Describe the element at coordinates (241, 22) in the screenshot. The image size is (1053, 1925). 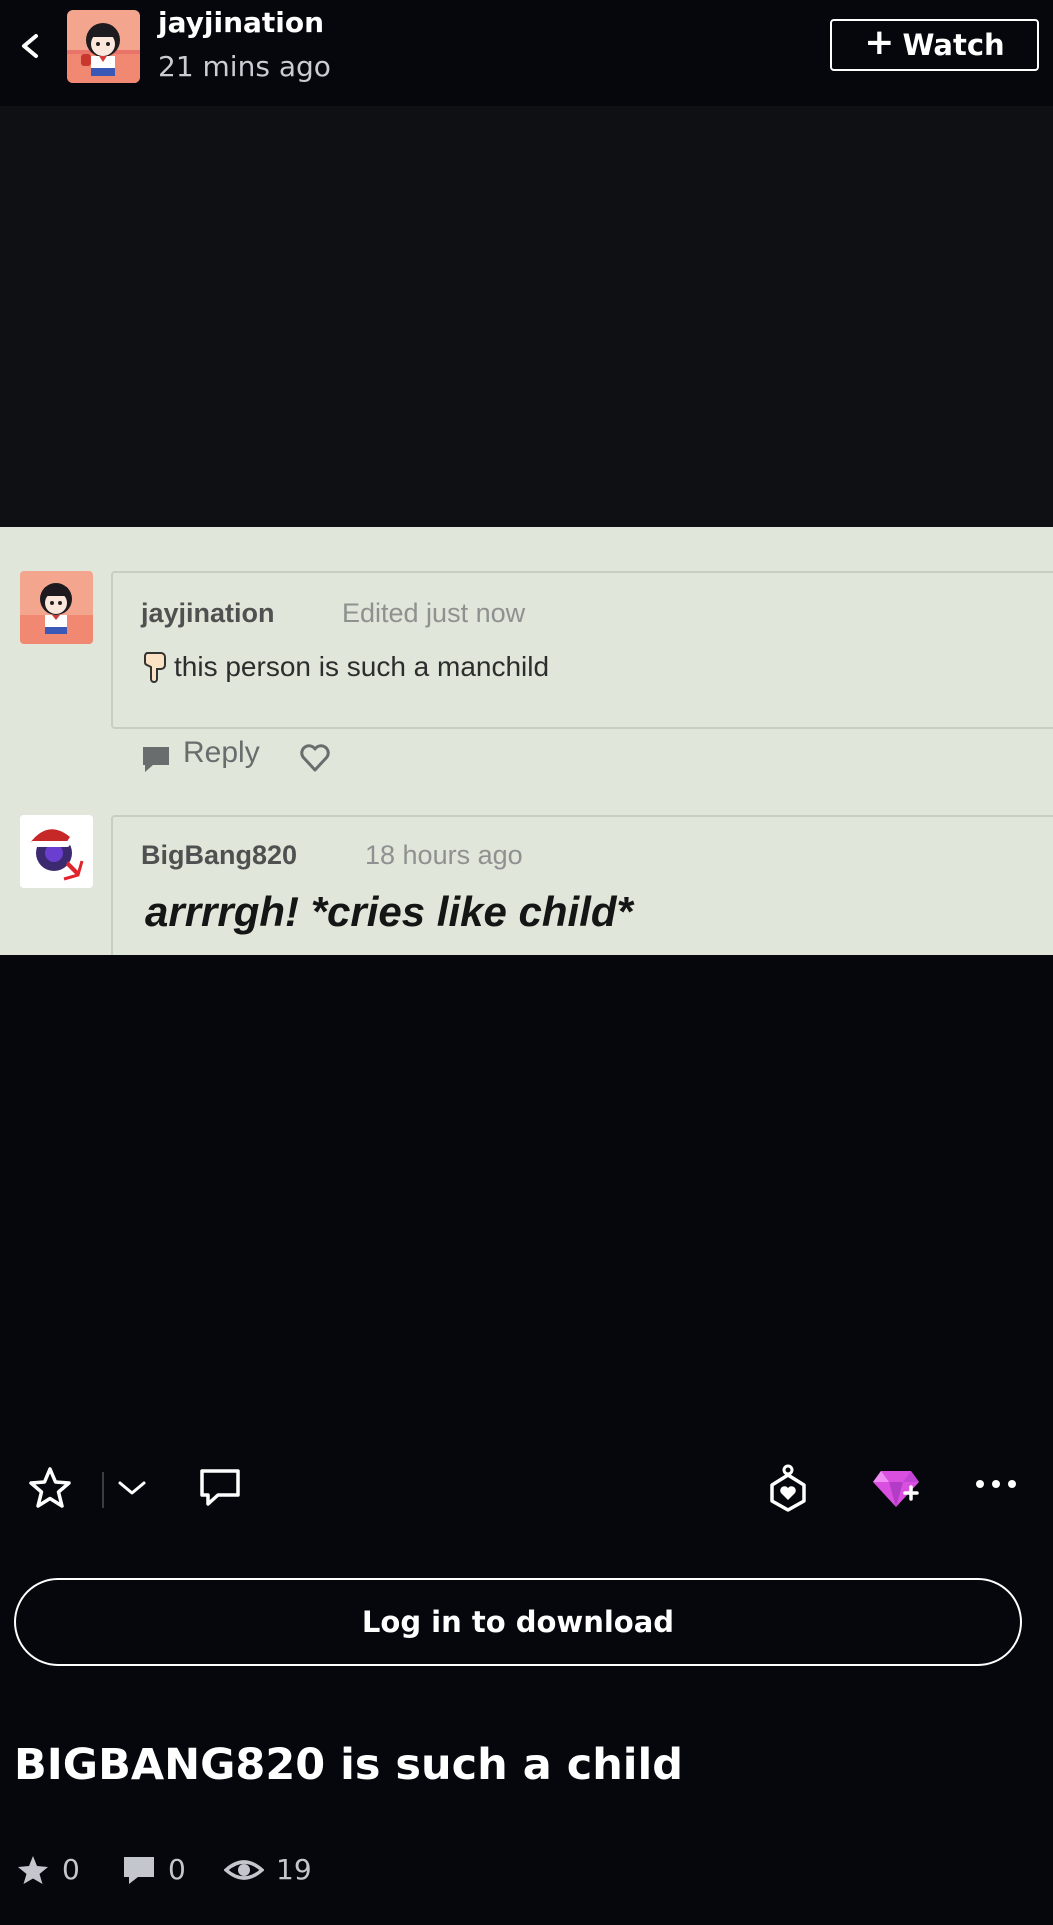
I see `author-name: jayjination` at that location.